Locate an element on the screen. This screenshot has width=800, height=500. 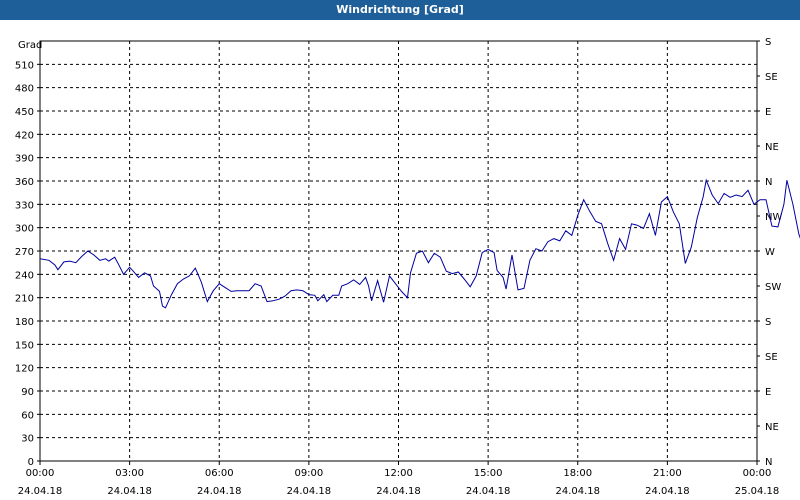
x-tick-time-label: 03:00 is located at coordinates (129, 473).